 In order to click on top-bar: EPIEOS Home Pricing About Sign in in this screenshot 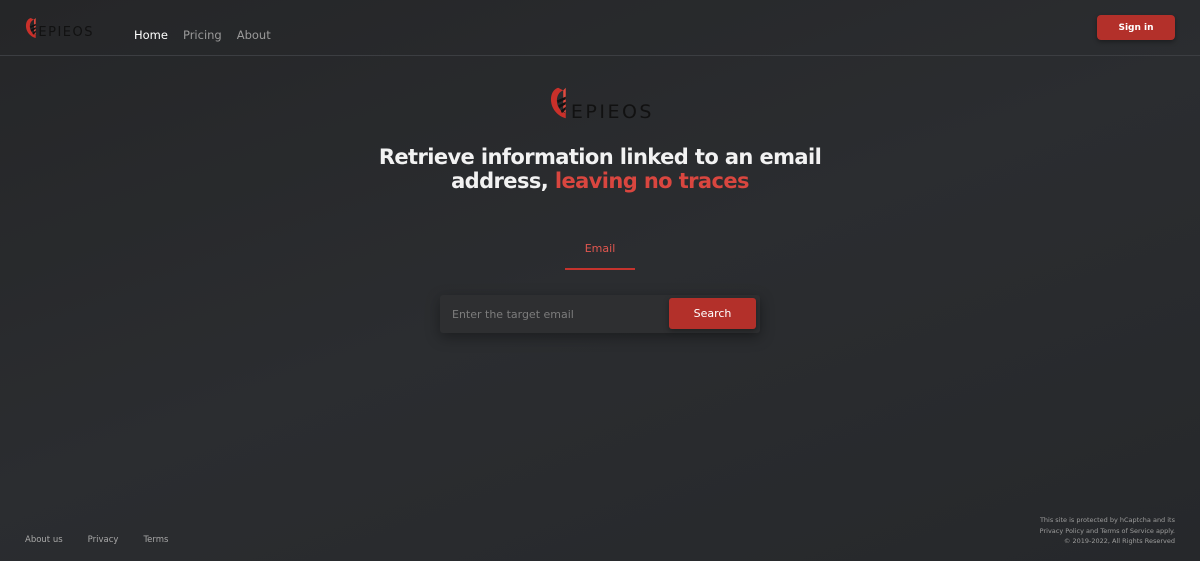, I will do `click(600, 28)`.